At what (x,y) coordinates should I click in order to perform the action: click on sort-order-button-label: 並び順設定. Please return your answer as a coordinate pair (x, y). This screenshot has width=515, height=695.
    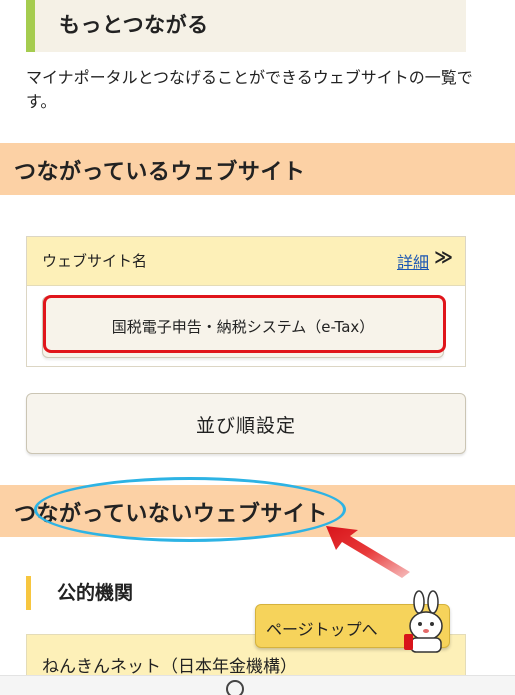
    Looking at the image, I should click on (245, 426).